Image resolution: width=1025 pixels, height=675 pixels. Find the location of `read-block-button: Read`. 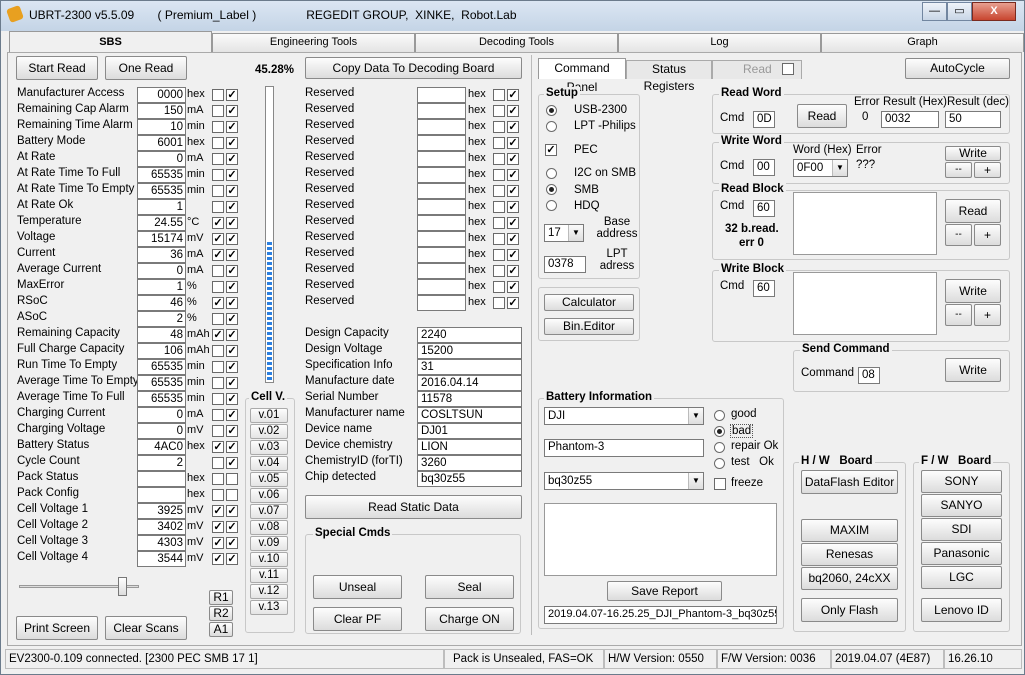

read-block-button: Read is located at coordinates (973, 211).